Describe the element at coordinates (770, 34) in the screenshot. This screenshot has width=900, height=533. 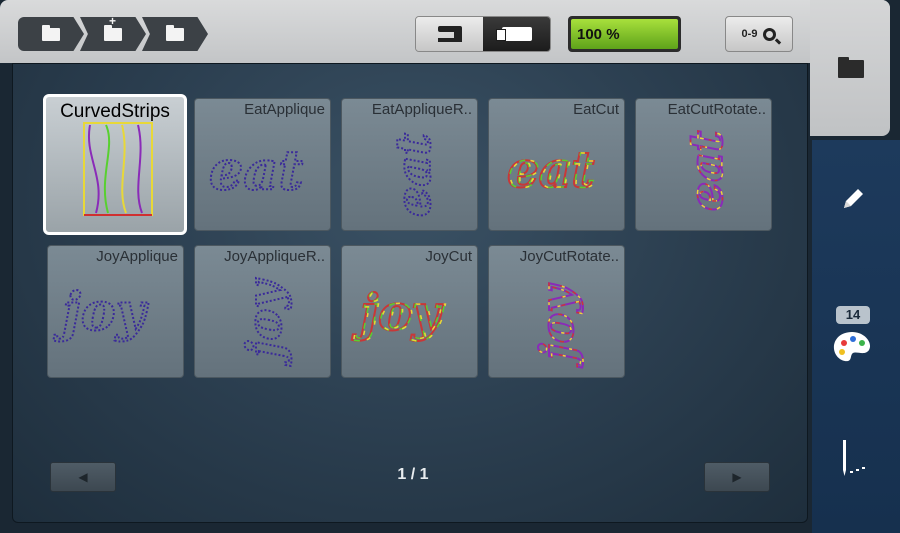
I see `search-icon` at that location.